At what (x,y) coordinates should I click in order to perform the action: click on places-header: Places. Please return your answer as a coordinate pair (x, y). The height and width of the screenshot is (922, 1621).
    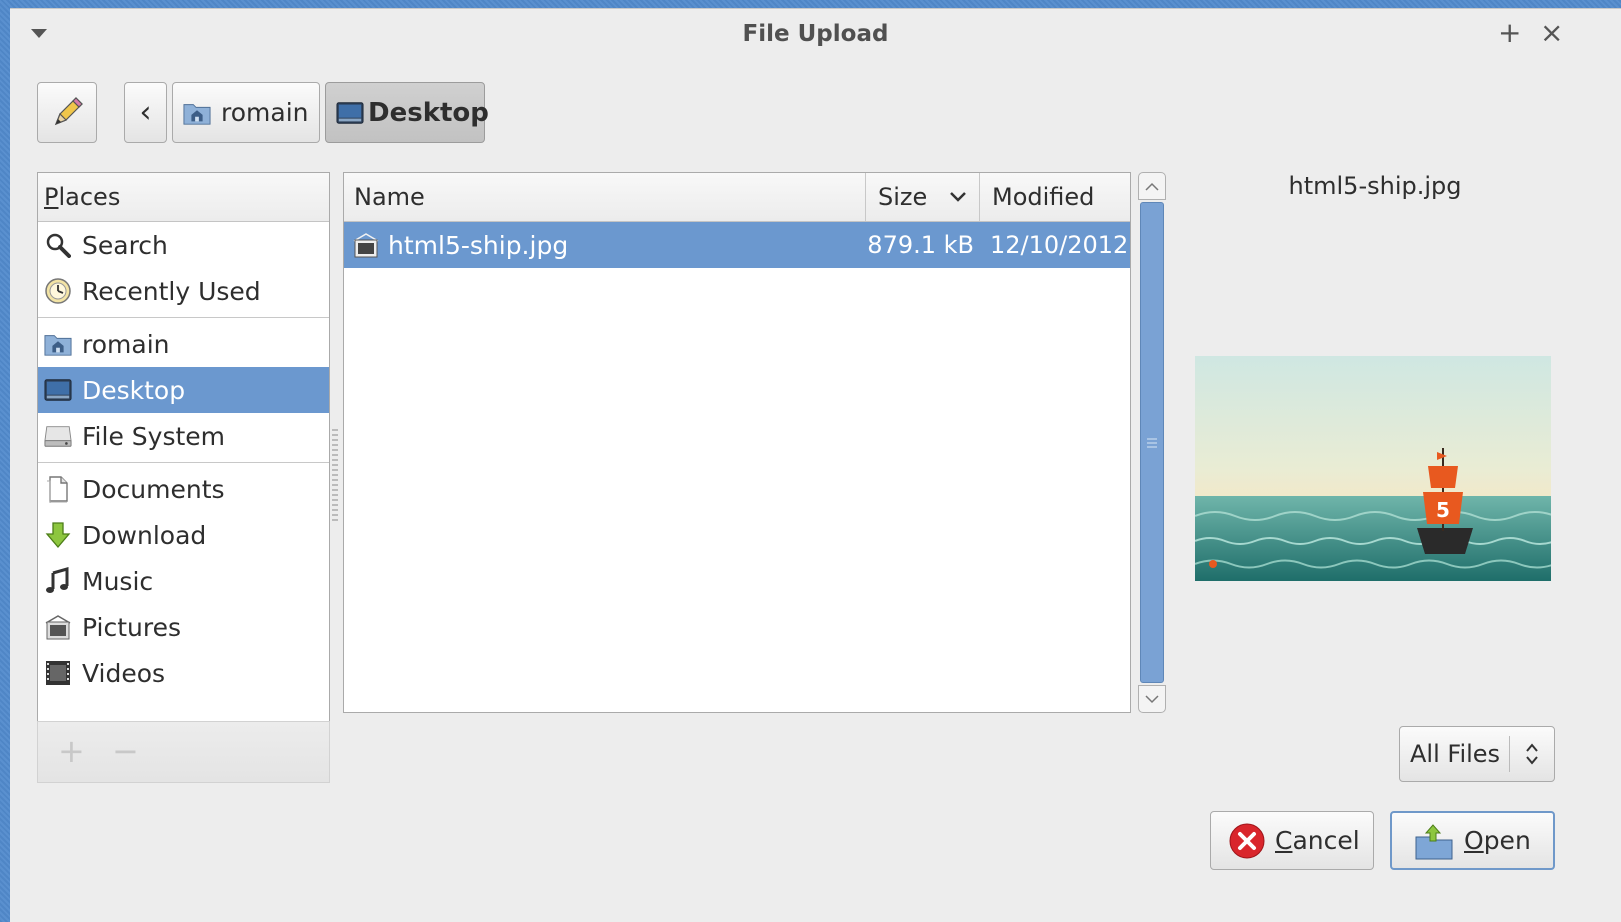
    Looking at the image, I should click on (183, 197).